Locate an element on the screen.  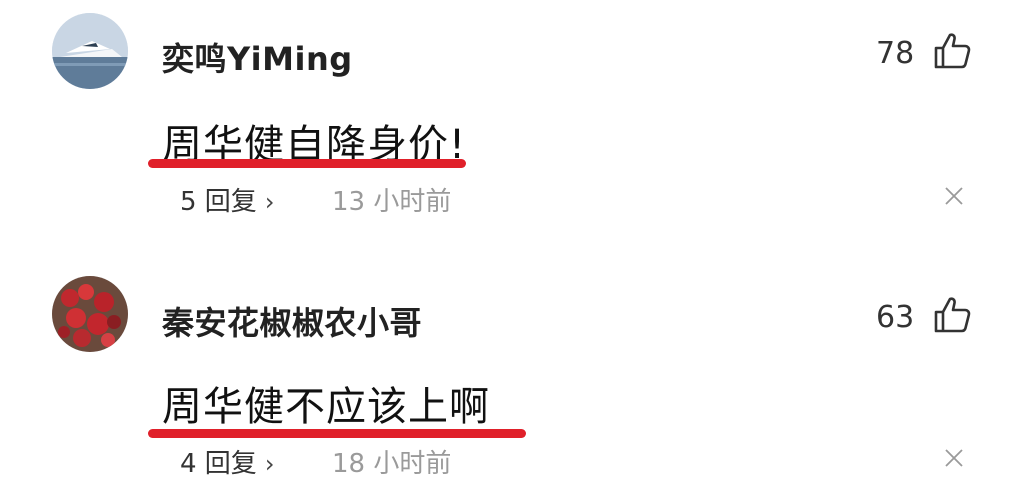
username: 奕鸣YiMing is located at coordinates (257, 57).